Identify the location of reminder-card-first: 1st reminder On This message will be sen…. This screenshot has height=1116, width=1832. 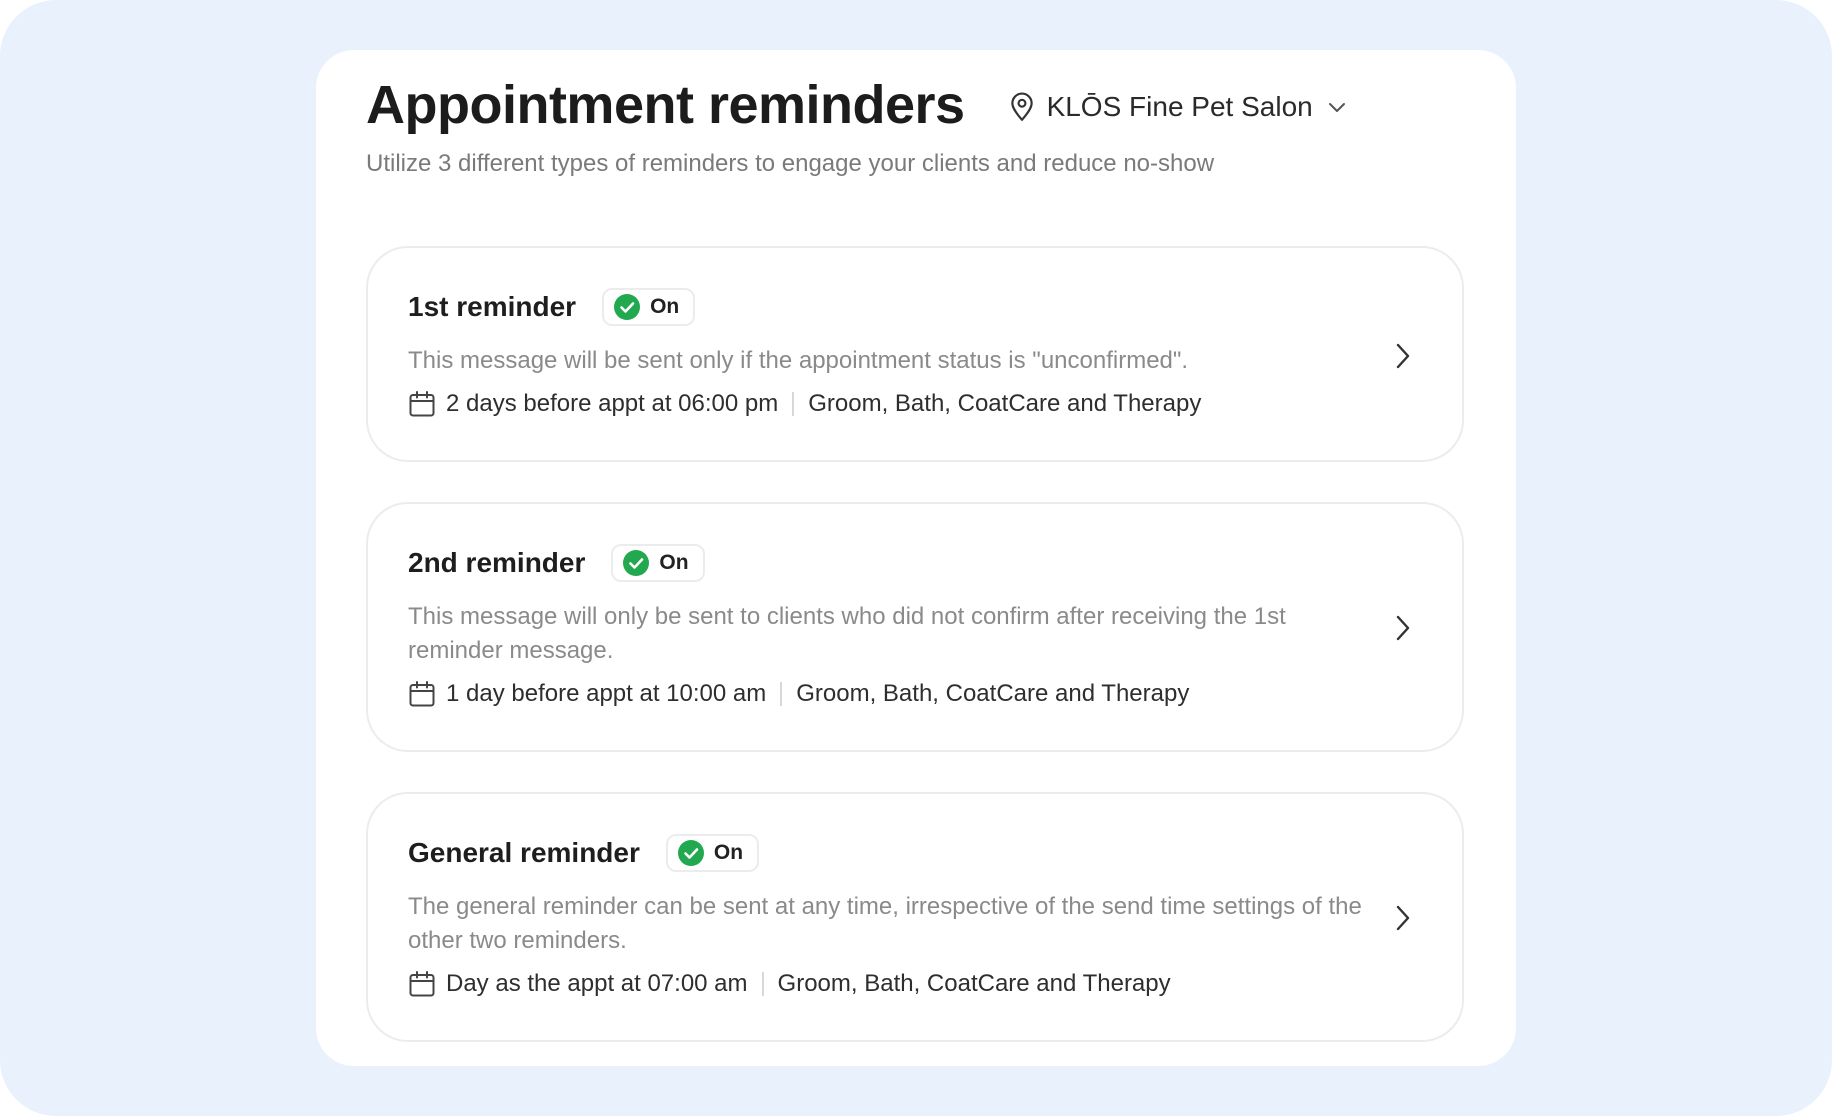
(915, 354).